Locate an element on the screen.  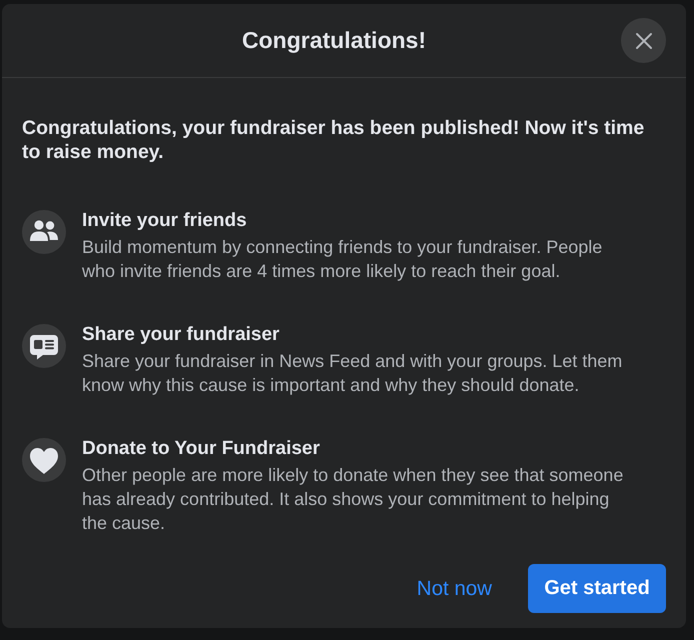
intro-message: Congratulations, your fundraiser has been published! Now it's time to raise money. is located at coordinates (334, 140).